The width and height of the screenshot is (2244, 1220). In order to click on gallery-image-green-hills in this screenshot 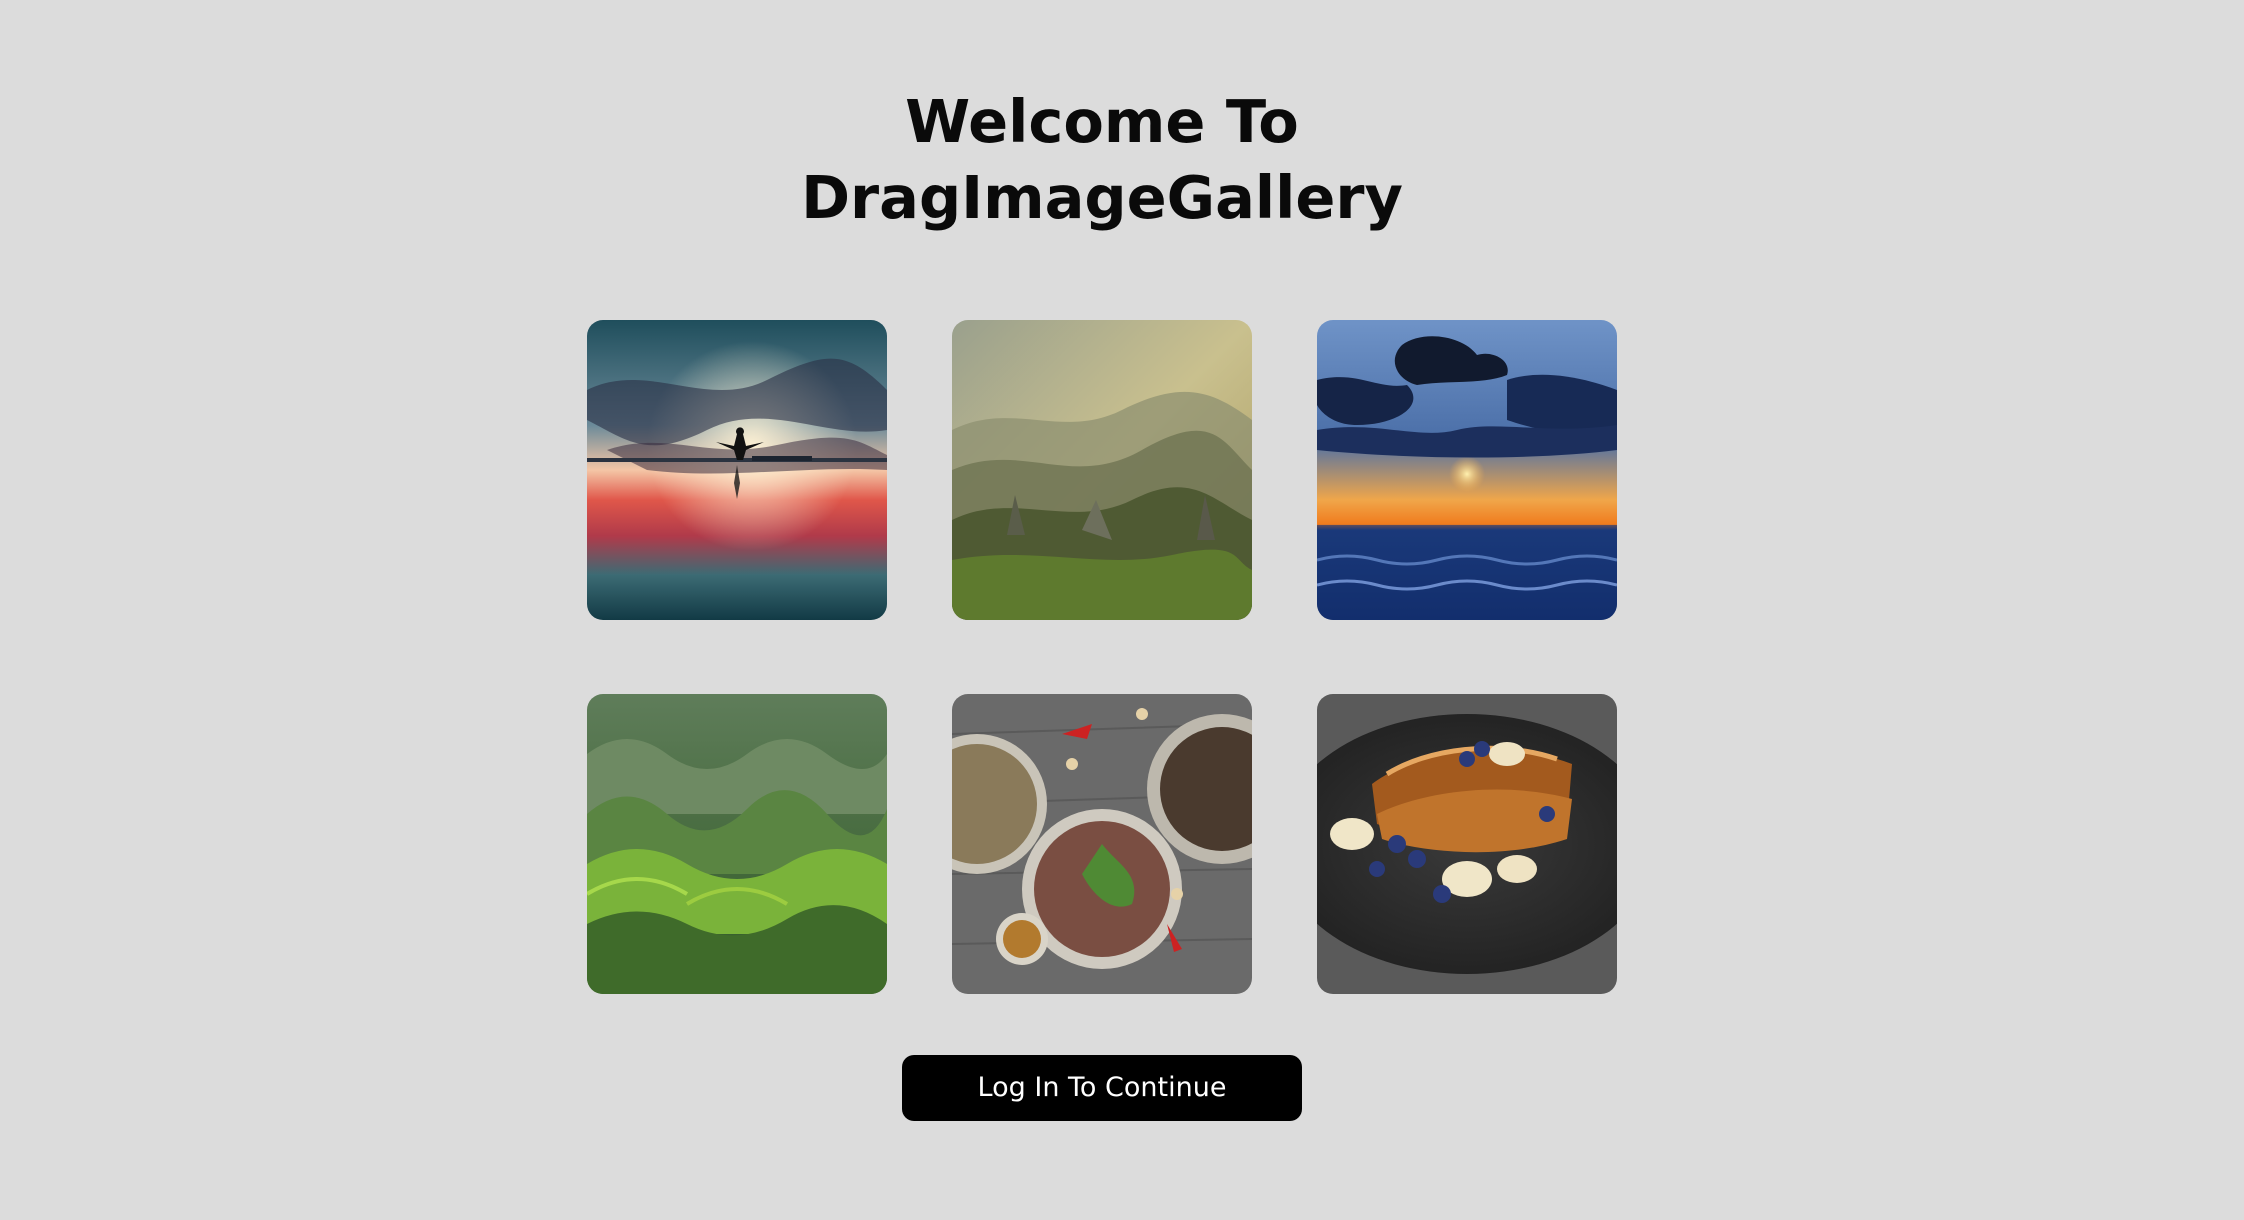, I will do `click(737, 844)`.